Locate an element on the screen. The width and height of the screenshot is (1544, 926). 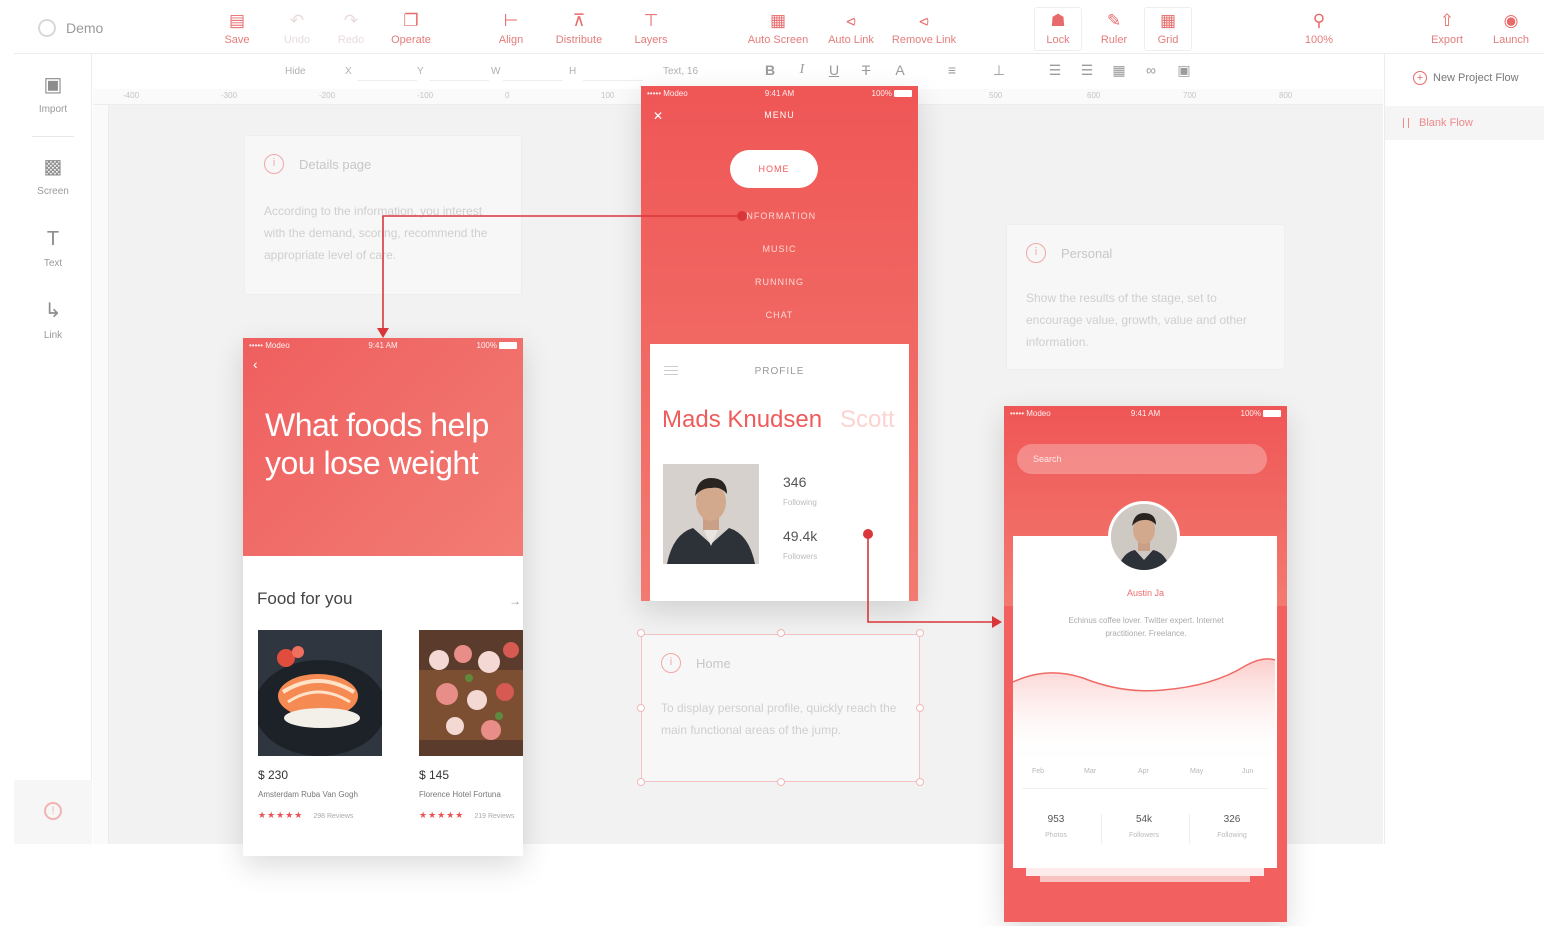
text-color-icon: A is located at coordinates (900, 70).